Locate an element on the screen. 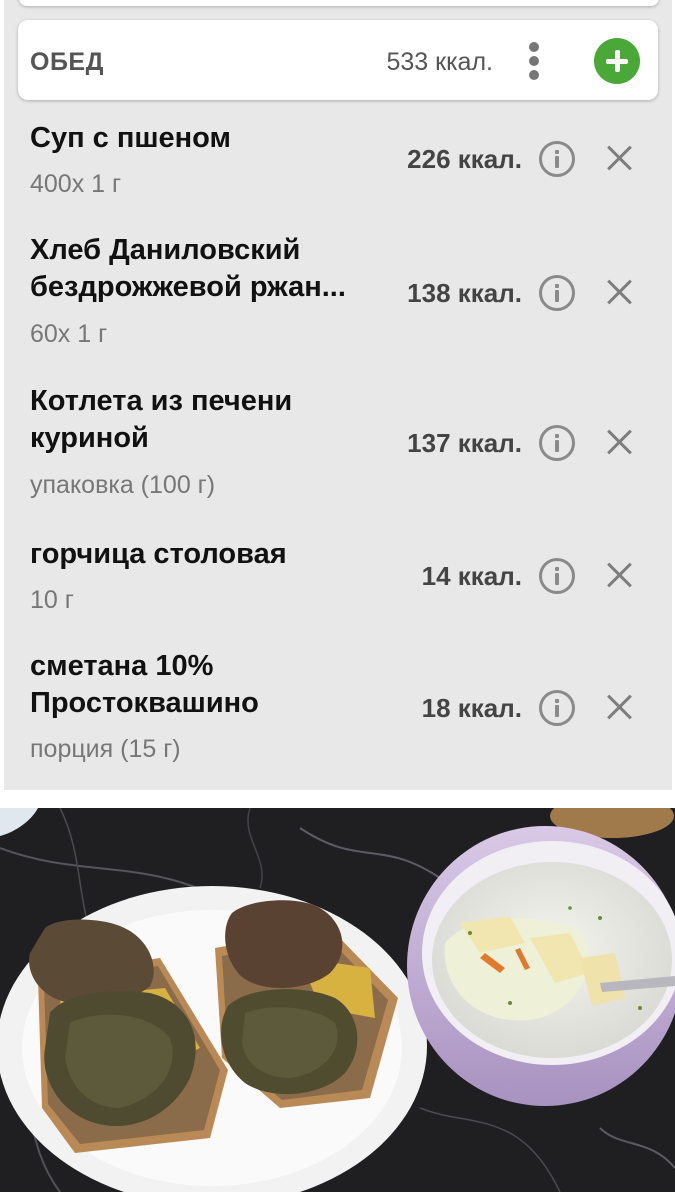  food-item-portion: 10 г is located at coordinates (52, 600).